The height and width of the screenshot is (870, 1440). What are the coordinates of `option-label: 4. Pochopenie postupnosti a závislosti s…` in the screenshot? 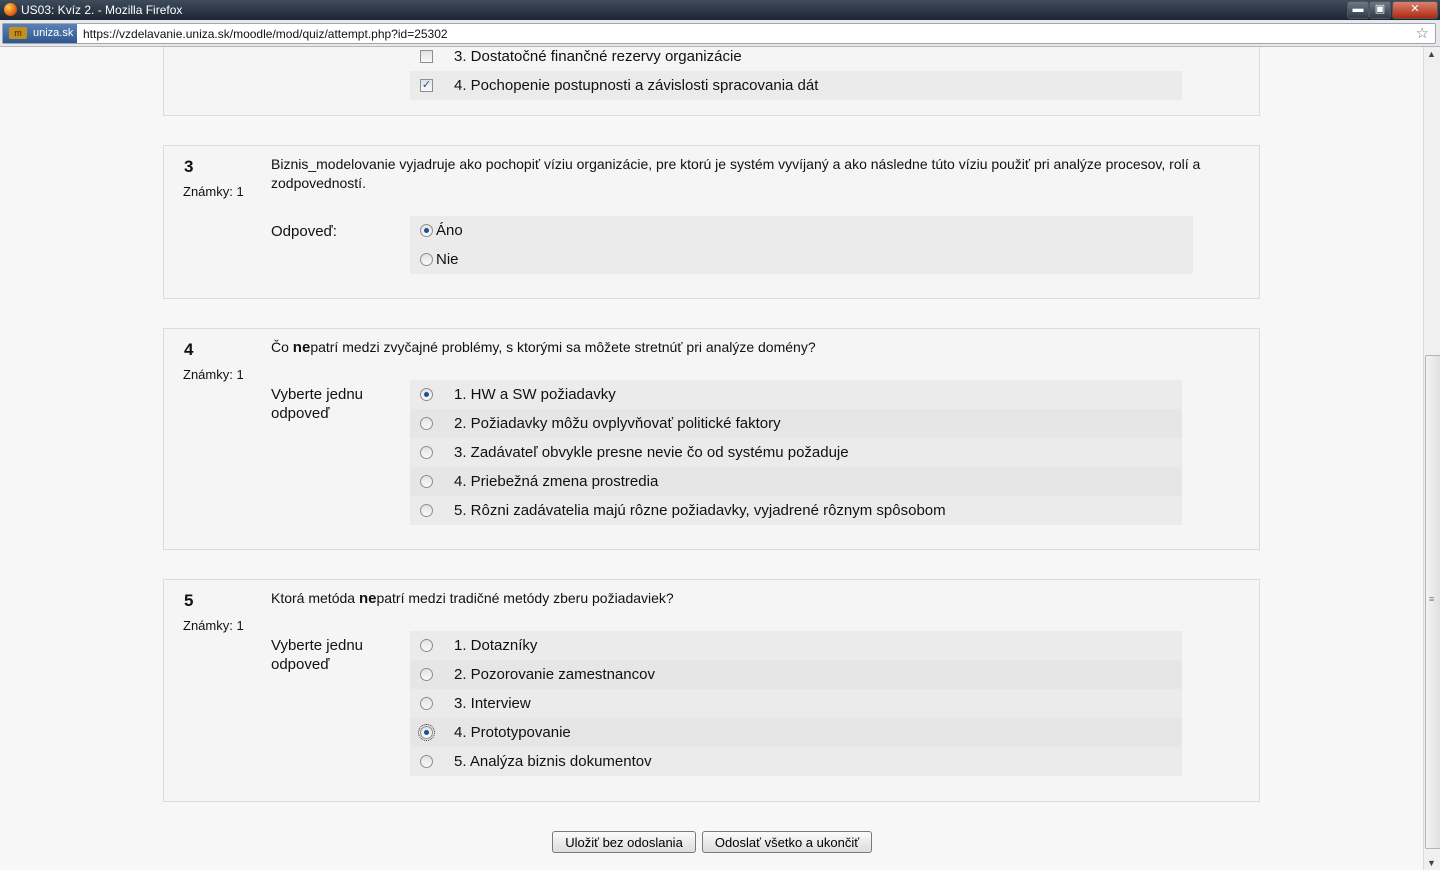 It's located at (636, 85).